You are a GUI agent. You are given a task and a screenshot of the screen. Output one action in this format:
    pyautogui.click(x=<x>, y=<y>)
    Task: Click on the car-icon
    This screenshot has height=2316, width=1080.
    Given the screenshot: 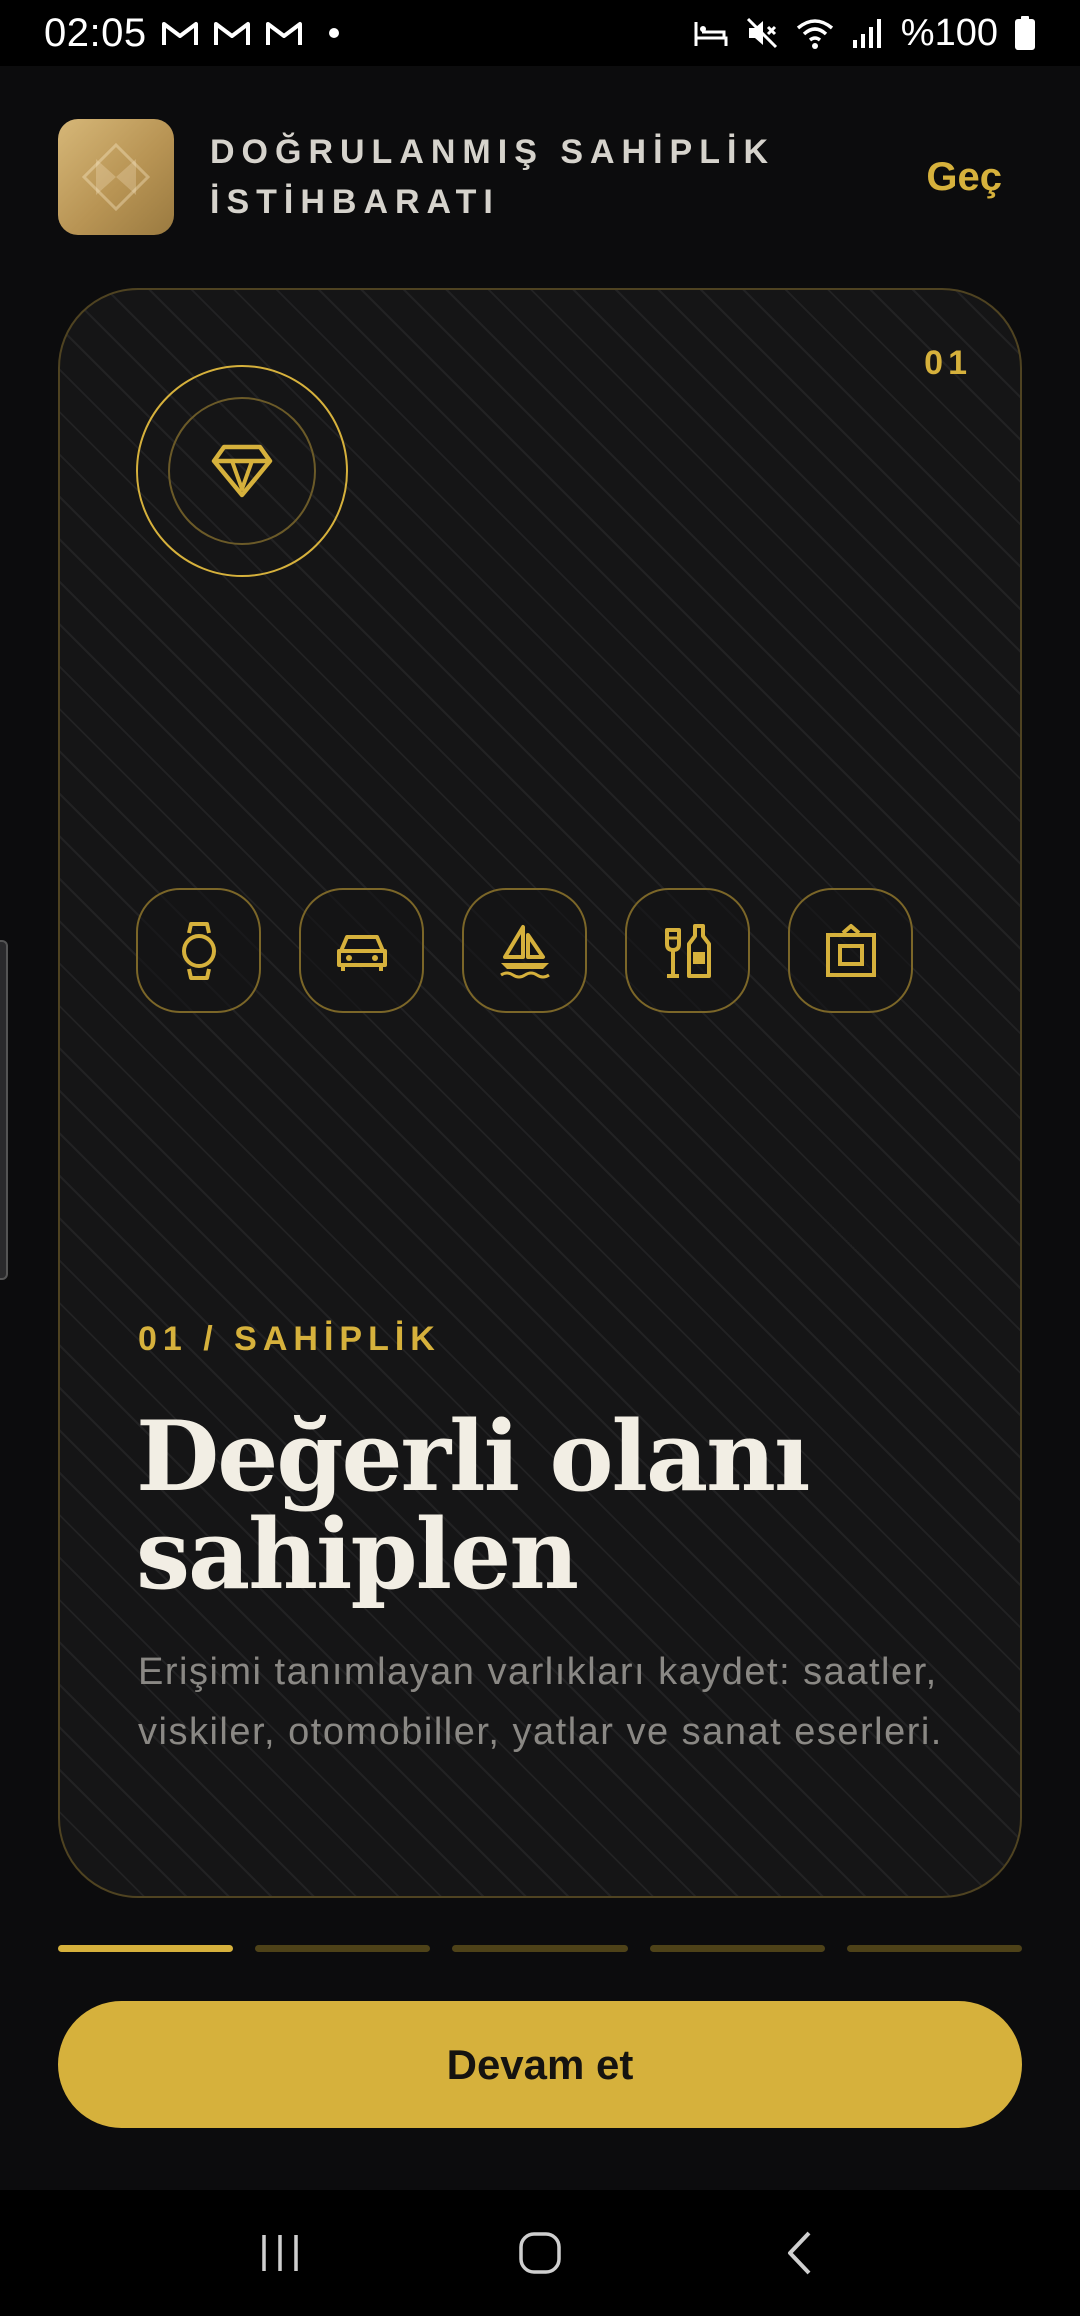 What is the action you would take?
    pyautogui.click(x=361, y=952)
    